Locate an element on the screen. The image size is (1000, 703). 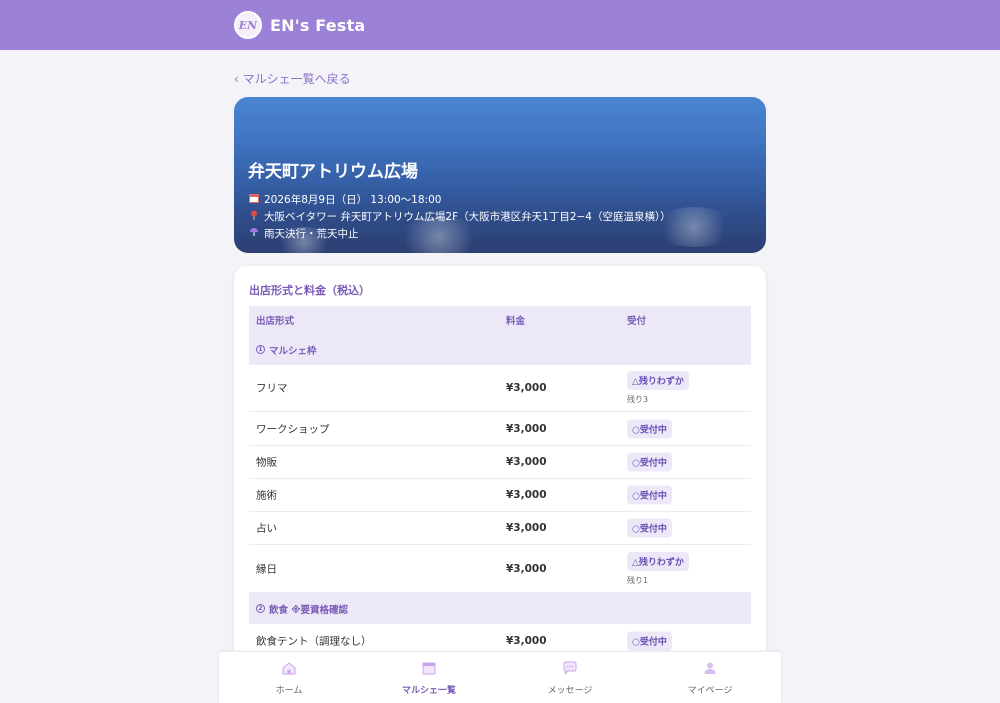
table-header: 出店形式 料金 受付 is located at coordinates (500, 320).